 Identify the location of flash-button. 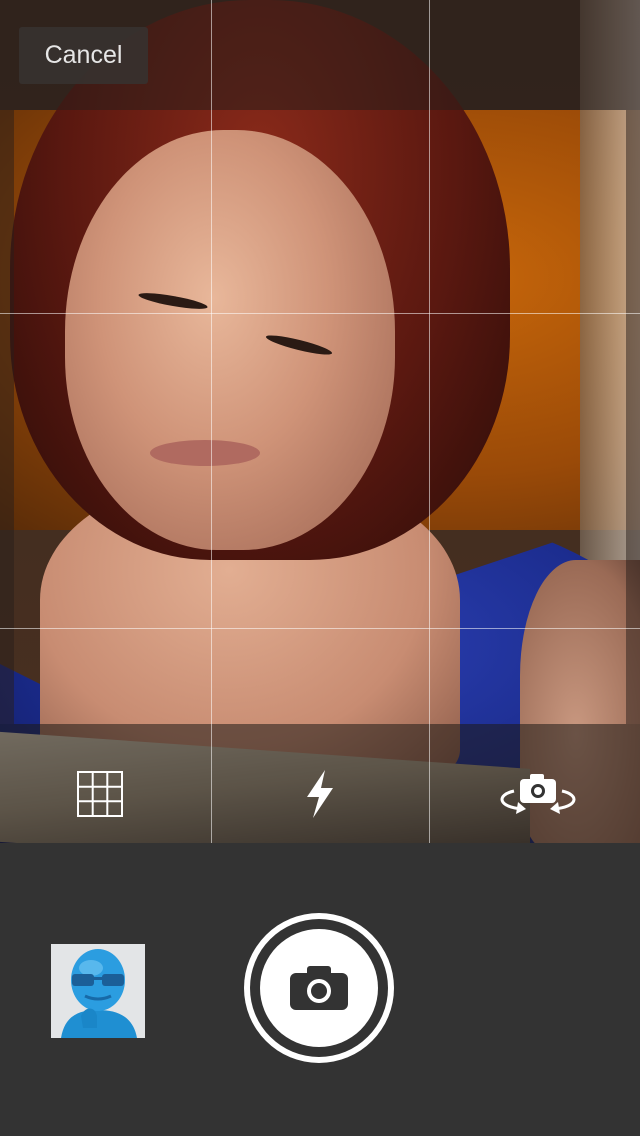
(320, 794).